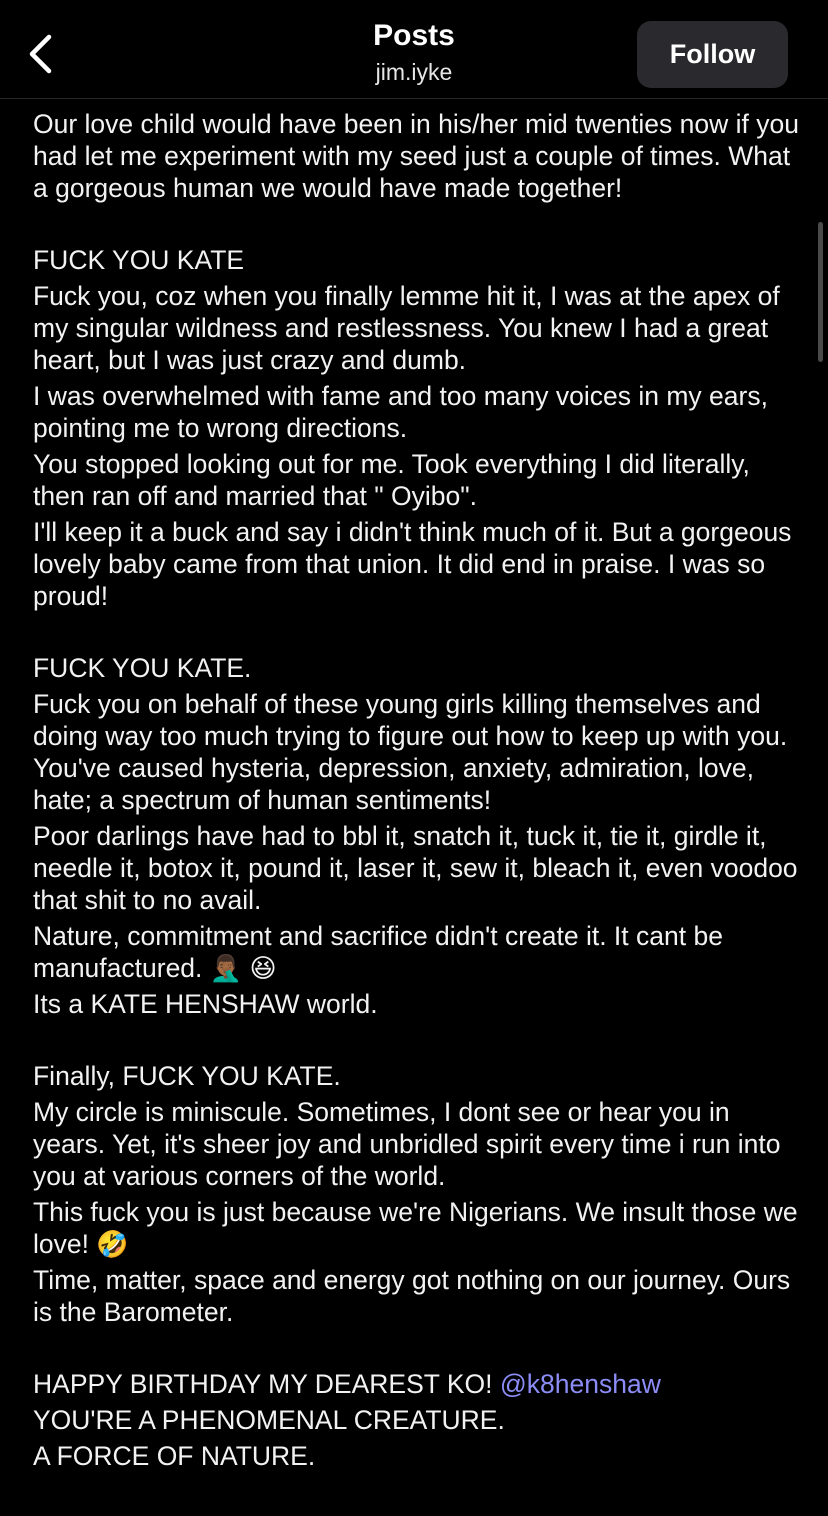 The width and height of the screenshot is (828, 1516). Describe the element at coordinates (139, 260) in the screenshot. I see `caption-heading: FUCK YOU KATE` at that location.